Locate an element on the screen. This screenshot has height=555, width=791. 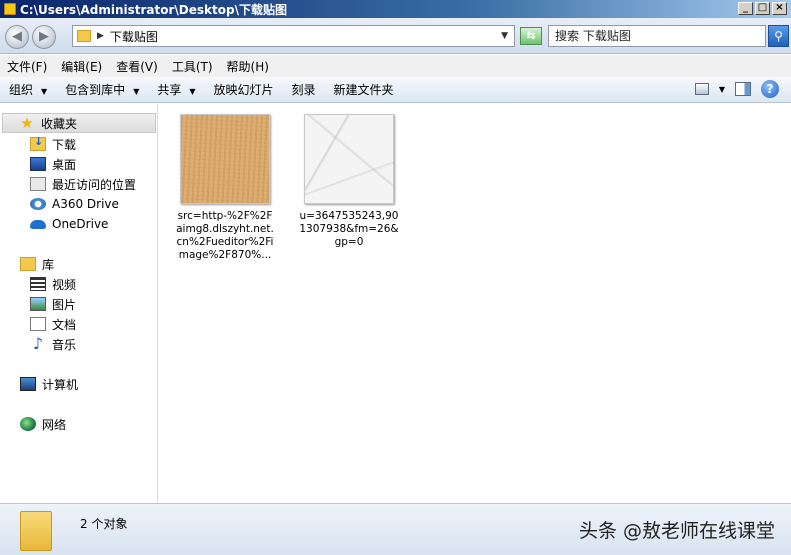
change-view-icon is located at coordinates (701, 89).